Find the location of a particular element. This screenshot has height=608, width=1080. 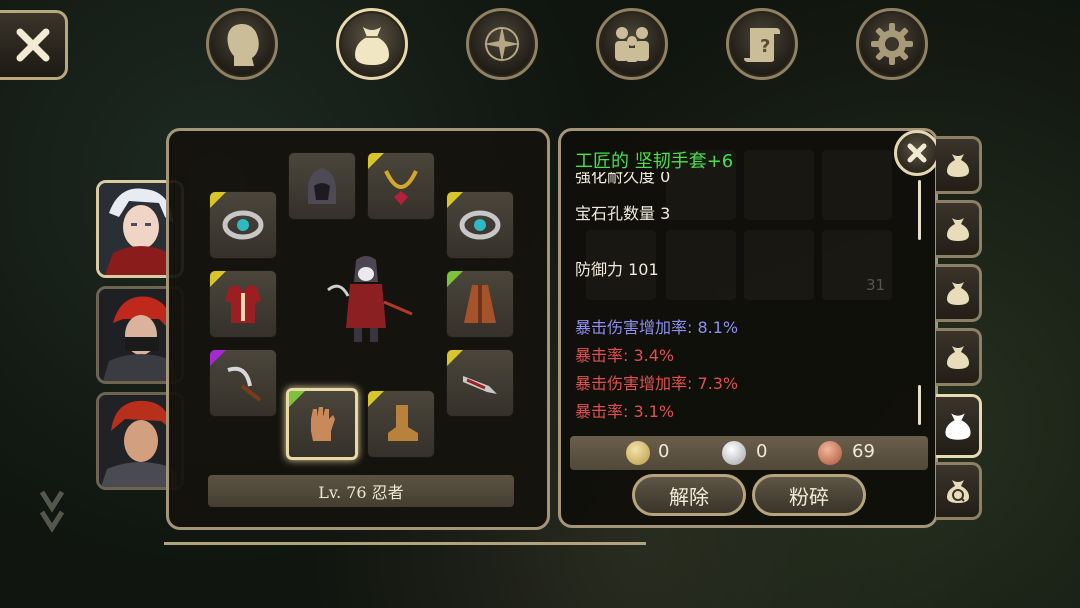

nav-settings is located at coordinates (892, 44).